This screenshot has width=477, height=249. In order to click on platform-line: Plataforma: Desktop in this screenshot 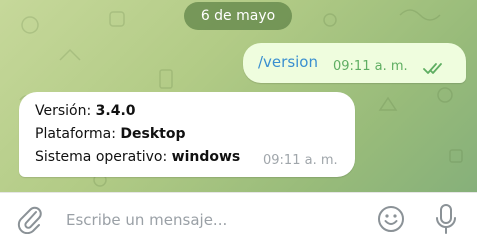, I will do `click(110, 134)`.